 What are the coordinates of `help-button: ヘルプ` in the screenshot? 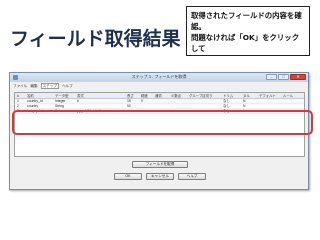 It's located at (192, 176).